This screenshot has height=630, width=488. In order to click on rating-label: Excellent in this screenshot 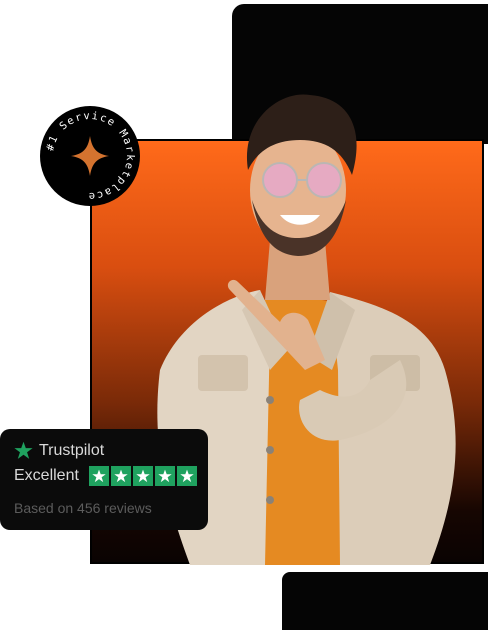, I will do `click(46, 475)`.